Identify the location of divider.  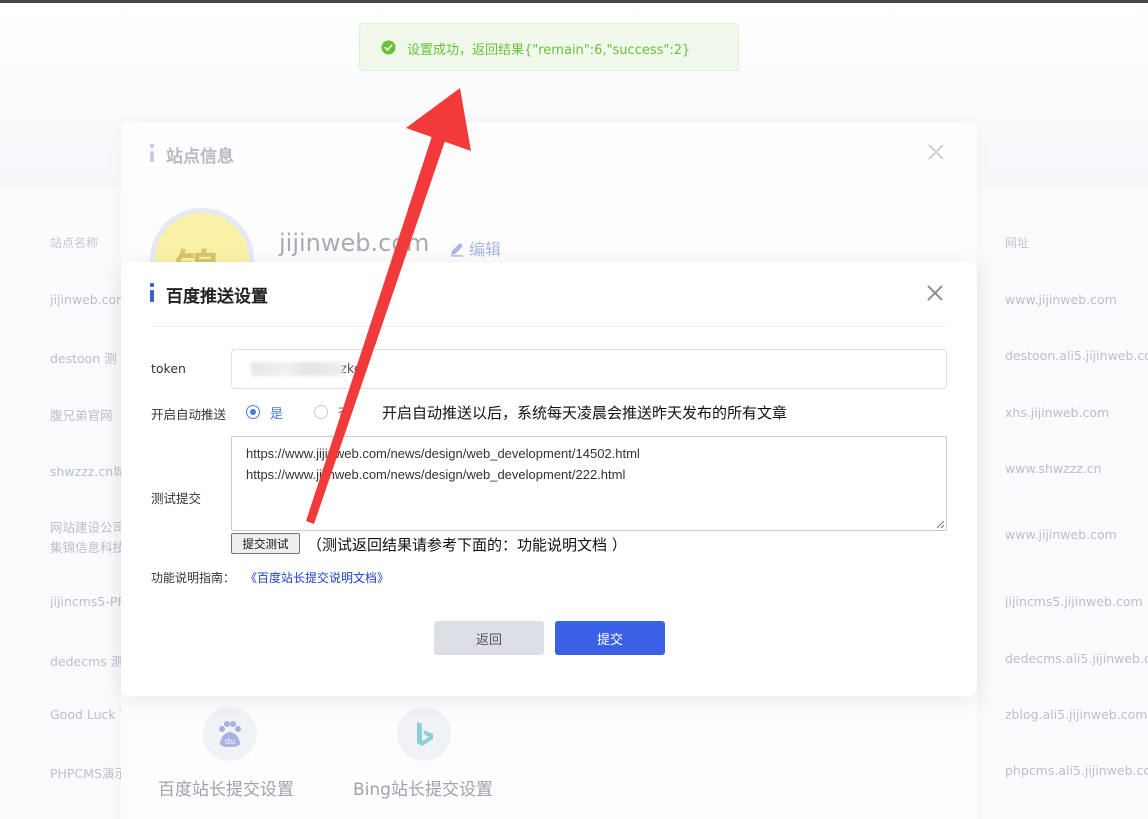
(549, 326).